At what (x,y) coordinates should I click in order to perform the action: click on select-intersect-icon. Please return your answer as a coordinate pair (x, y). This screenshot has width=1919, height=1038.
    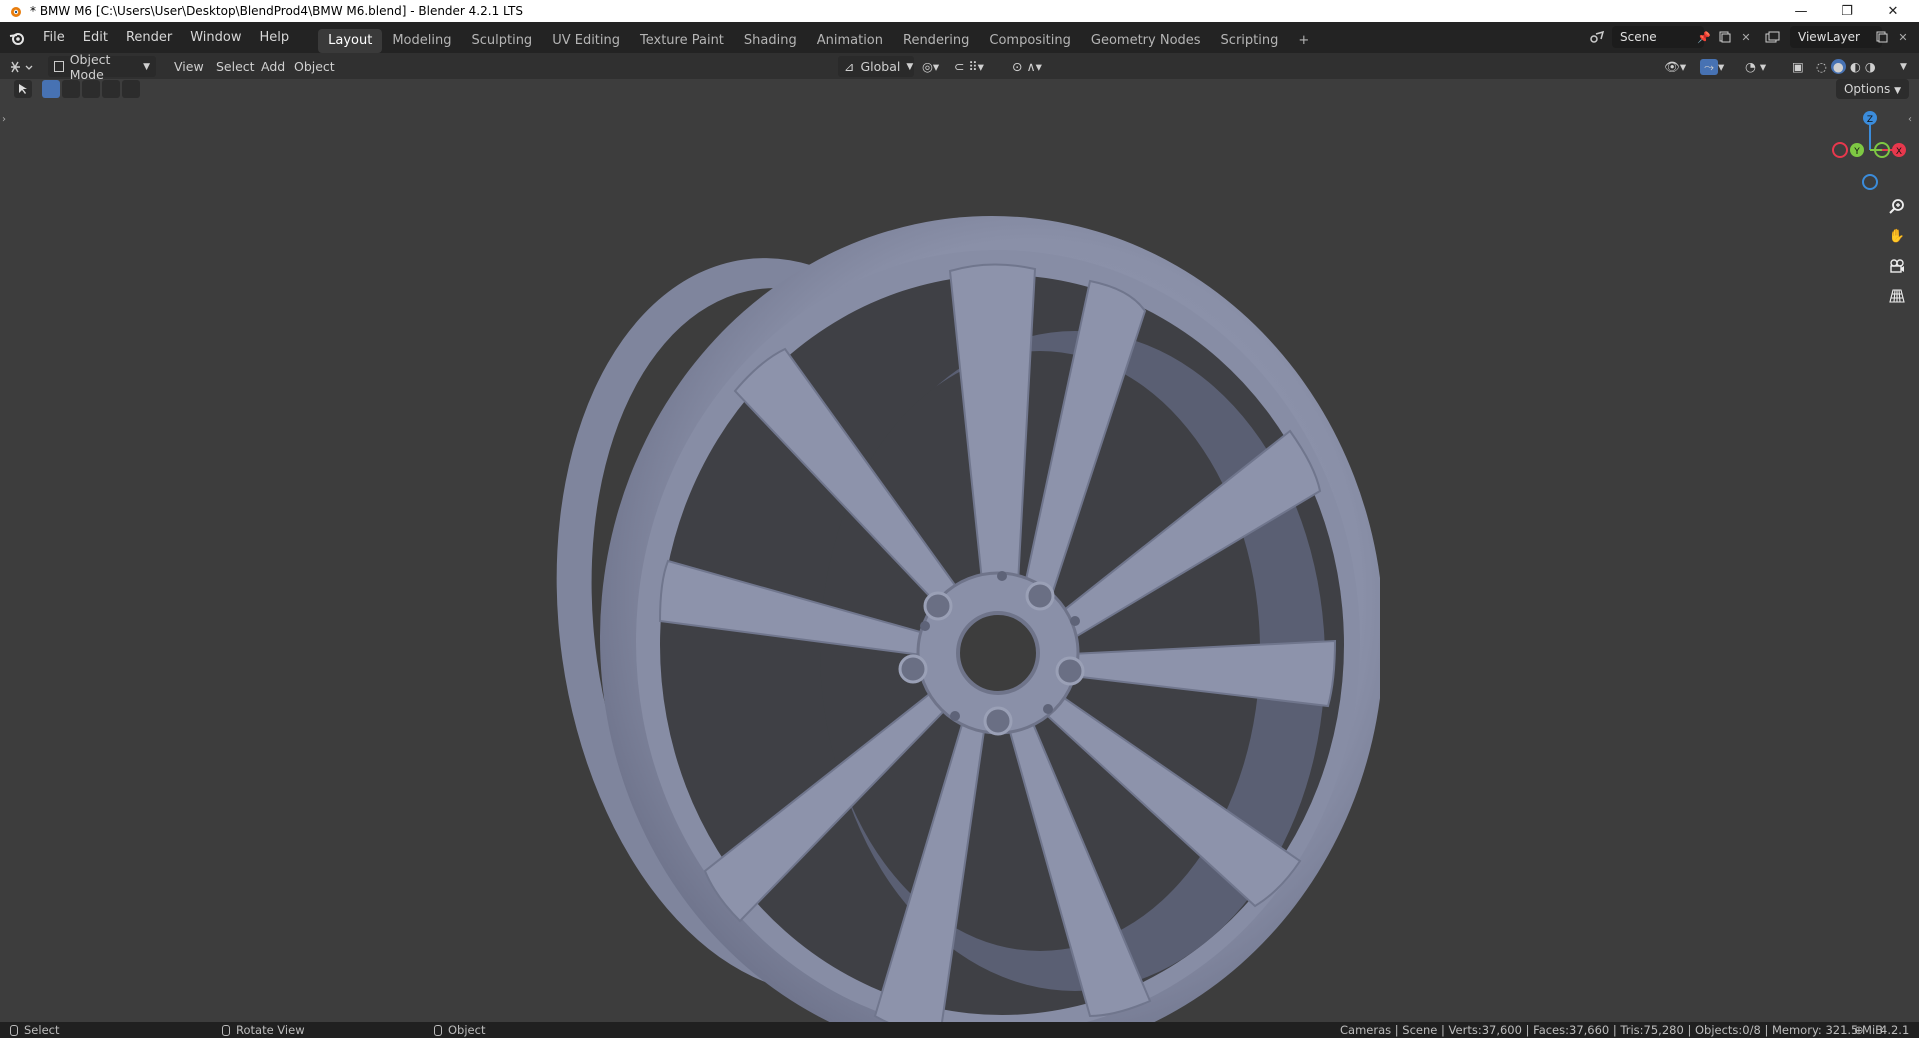
    Looking at the image, I should click on (131, 89).